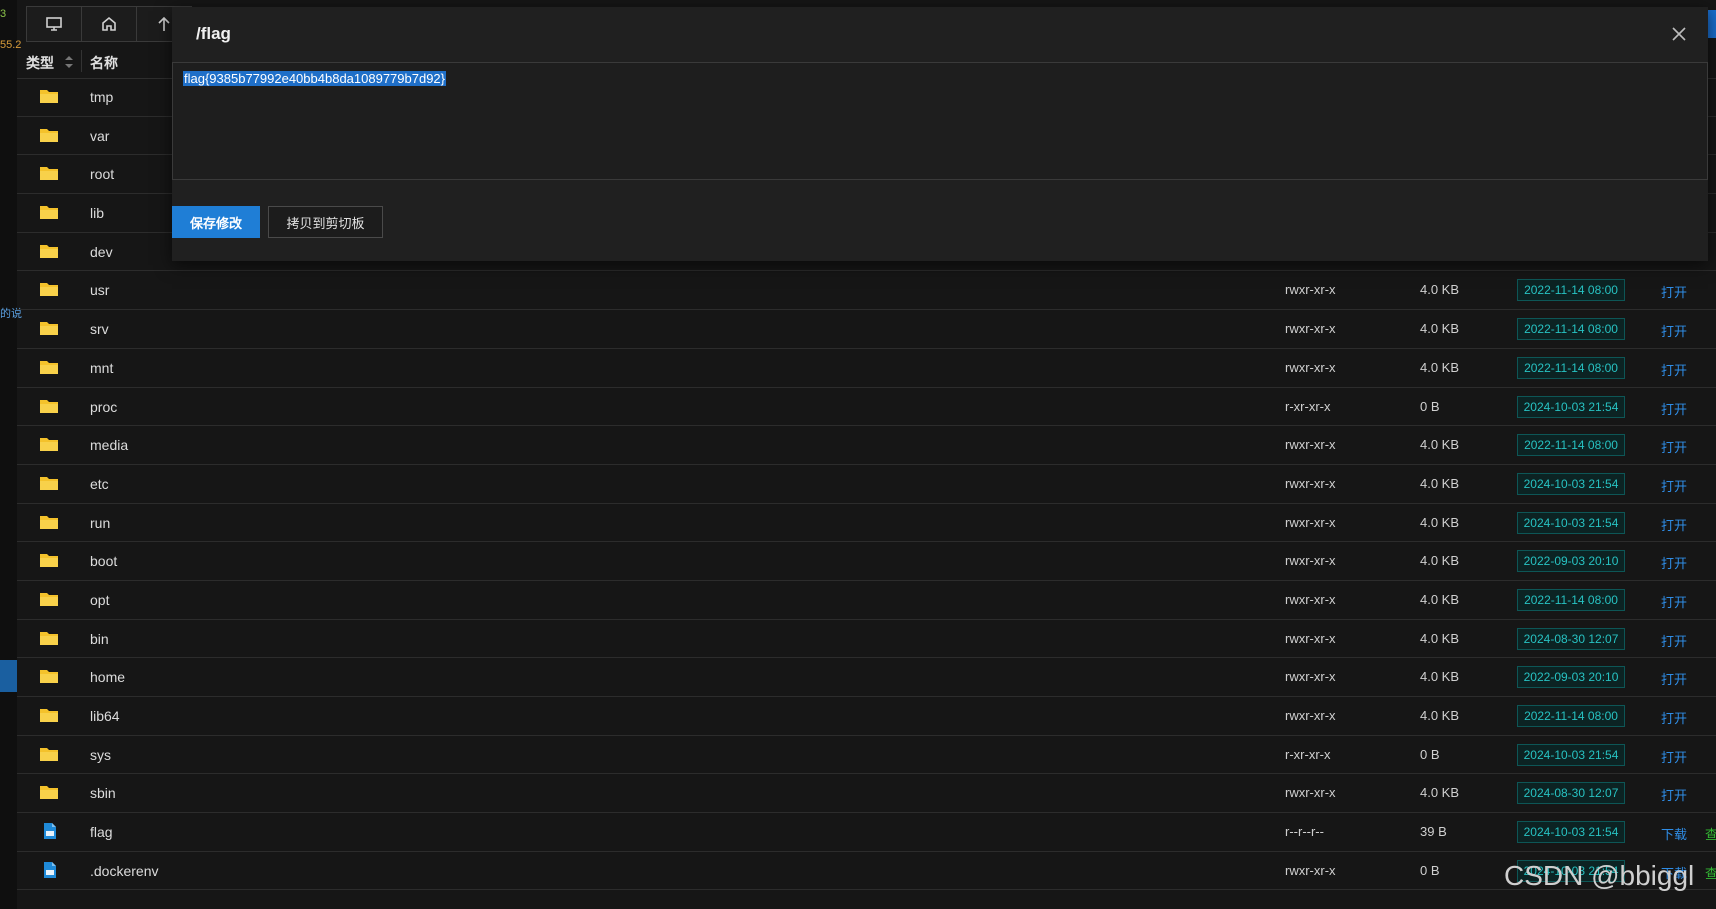 The image size is (1716, 909). Describe the element at coordinates (866, 639) in the screenshot. I see `table-row: bin rwxr-xr-x 4.0 KB 2024-08-30 12:07 打开` at that location.